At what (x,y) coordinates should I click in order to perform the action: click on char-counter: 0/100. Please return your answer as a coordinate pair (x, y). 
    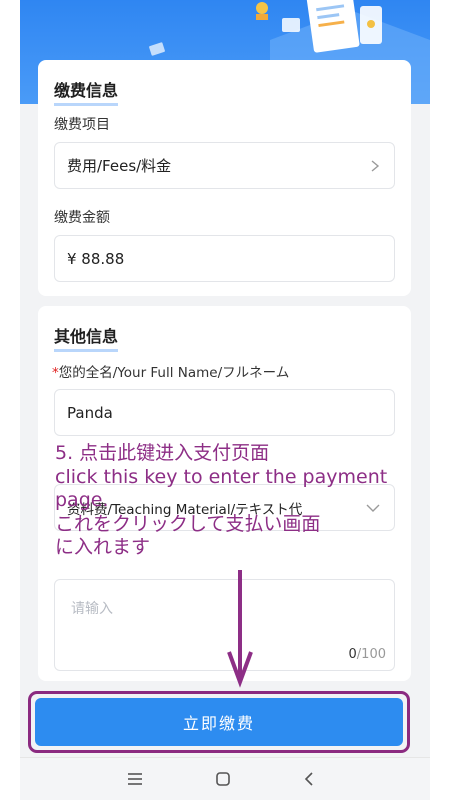
    Looking at the image, I should click on (367, 654).